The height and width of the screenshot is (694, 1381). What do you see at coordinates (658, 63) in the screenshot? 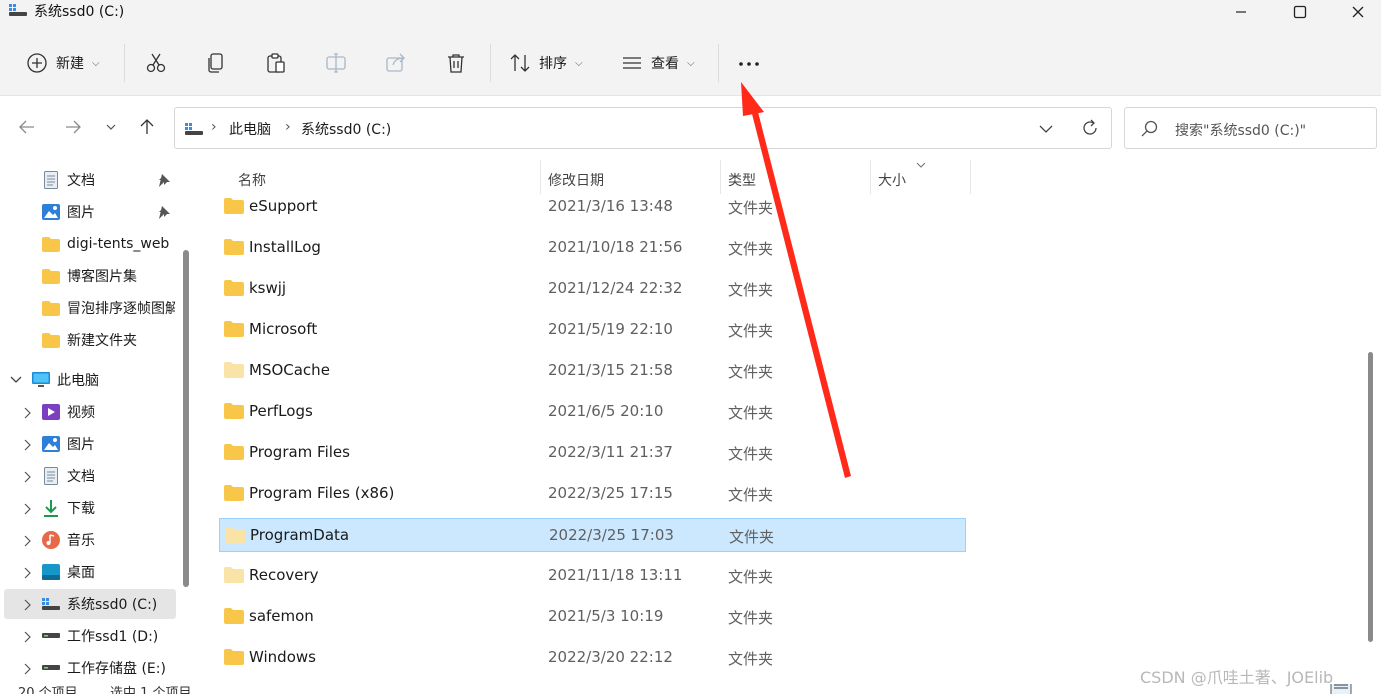
I see `view-button: 查看 ⌵` at bounding box center [658, 63].